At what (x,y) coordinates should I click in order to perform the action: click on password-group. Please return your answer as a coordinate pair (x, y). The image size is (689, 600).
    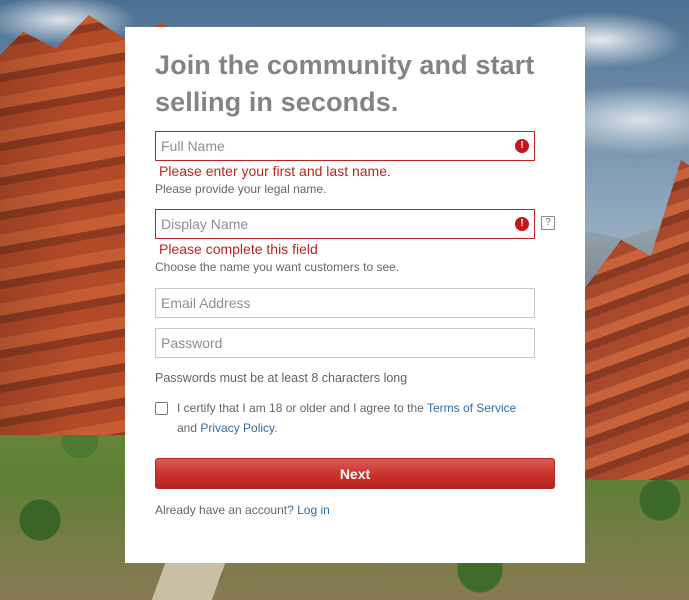
    Looking at the image, I should click on (345, 343).